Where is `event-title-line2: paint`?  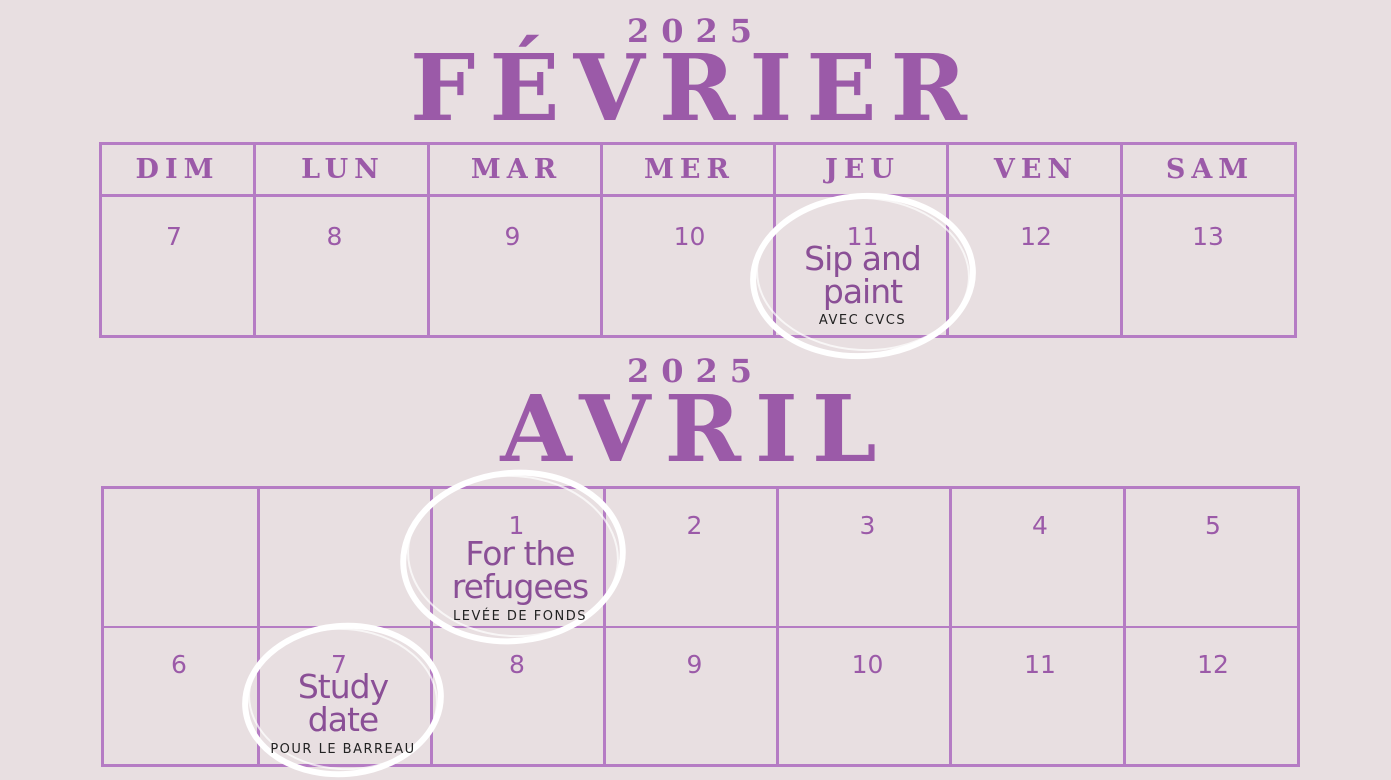 event-title-line2: paint is located at coordinates (862, 291).